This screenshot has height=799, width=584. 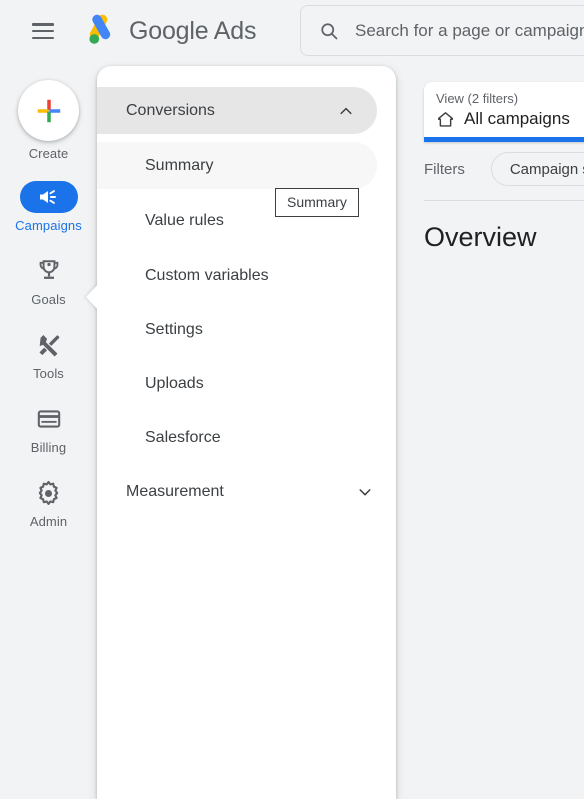 I want to click on trophy-icon, so click(x=48, y=269).